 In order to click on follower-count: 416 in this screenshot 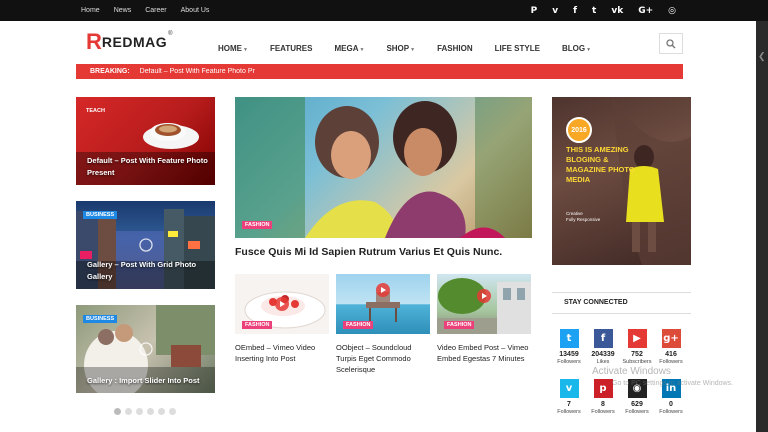, I will do `click(671, 354)`.